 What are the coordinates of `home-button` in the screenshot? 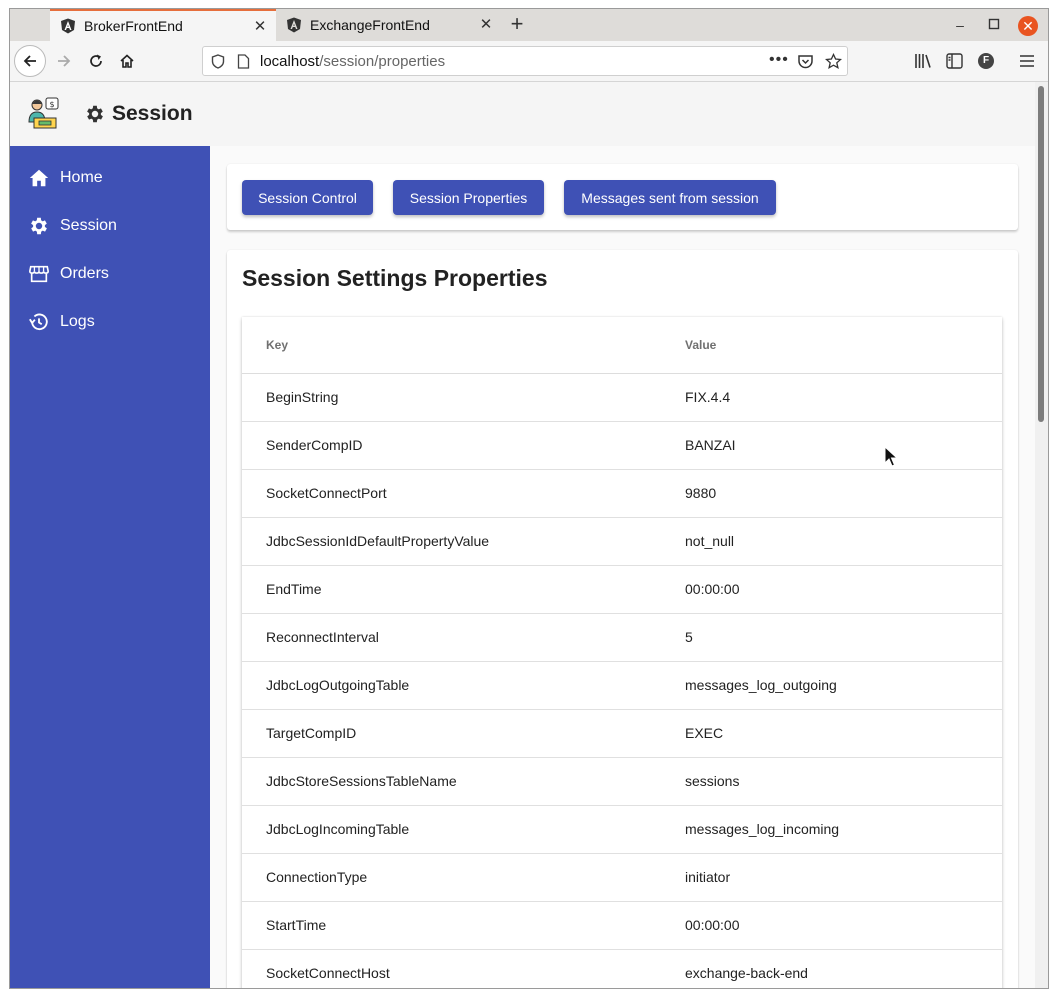 It's located at (127, 61).